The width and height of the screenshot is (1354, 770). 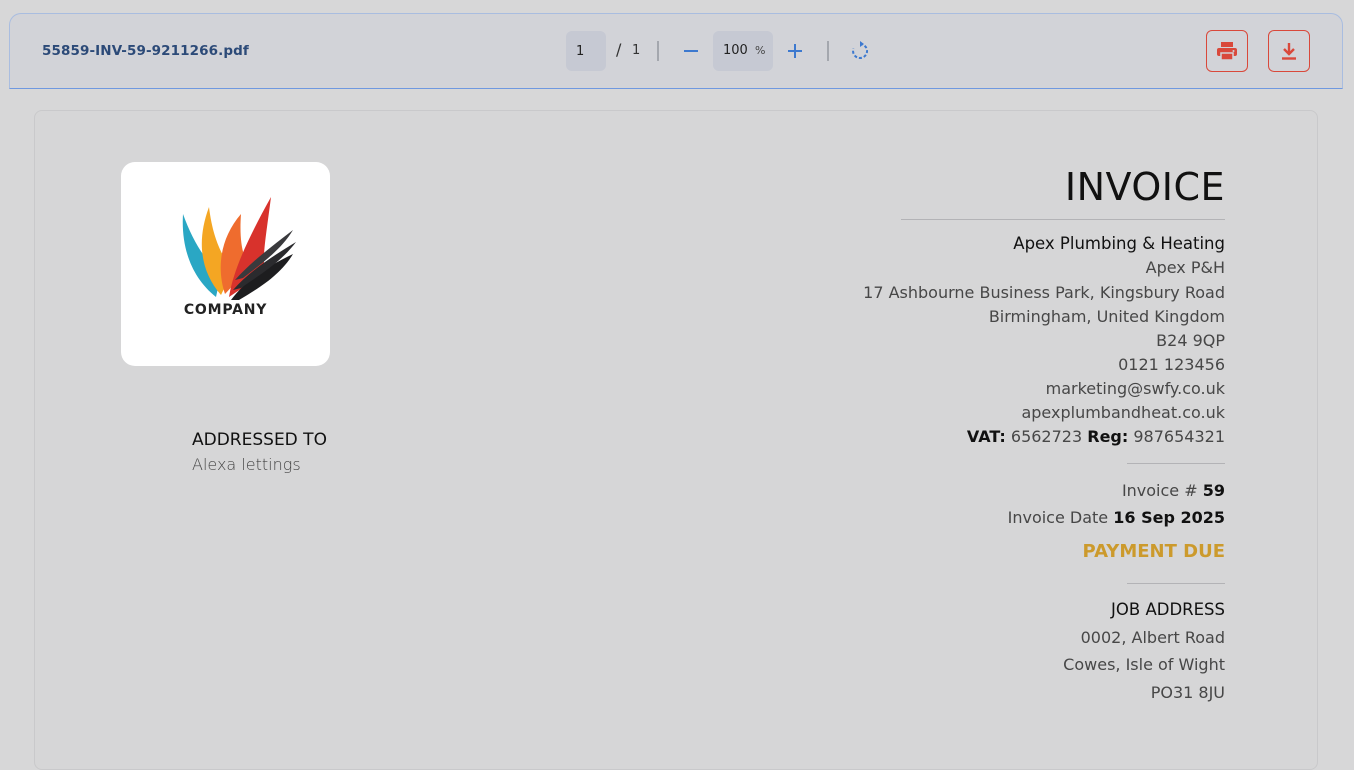 What do you see at coordinates (1119, 243) in the screenshot?
I see `company-name: Apex Plumbing & Heating` at bounding box center [1119, 243].